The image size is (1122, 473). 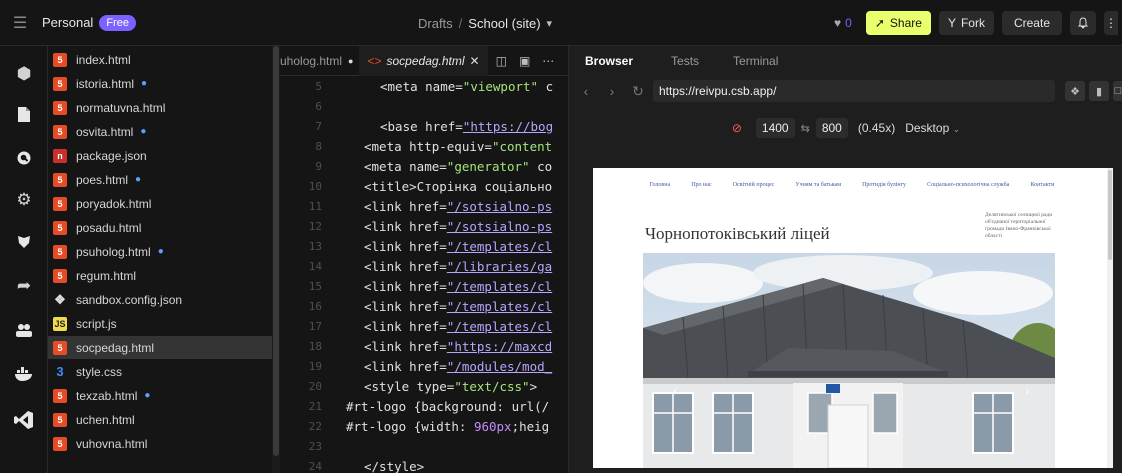 I want to click on site-nav-link: Контакти, so click(x=1042, y=185).